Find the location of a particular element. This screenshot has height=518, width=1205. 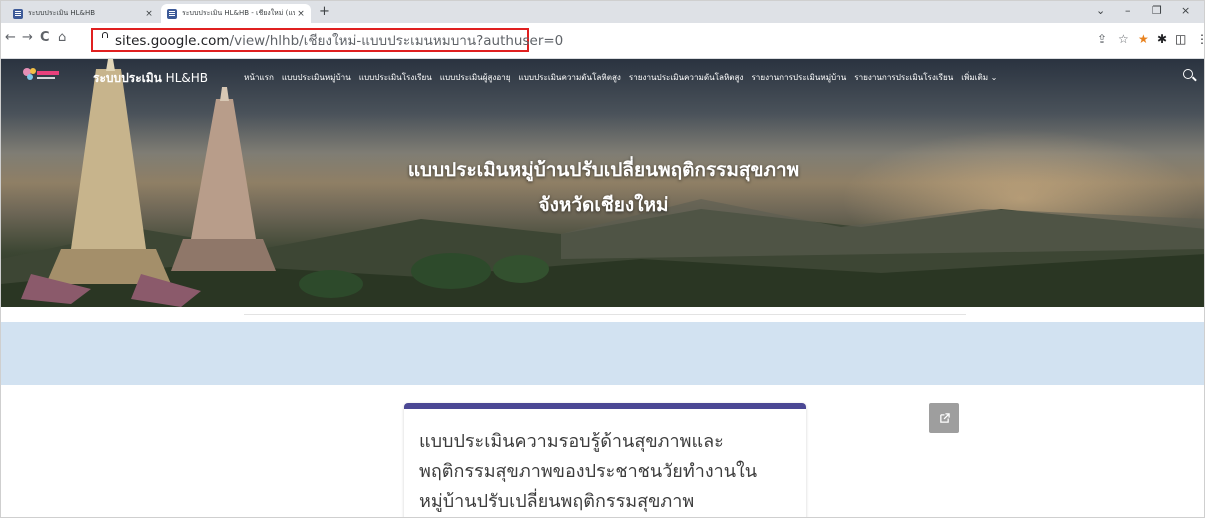

divider is located at coordinates (605, 314).